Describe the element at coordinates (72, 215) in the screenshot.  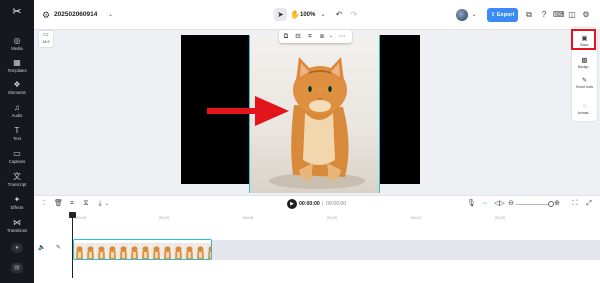
I see `playhead-handle` at that location.